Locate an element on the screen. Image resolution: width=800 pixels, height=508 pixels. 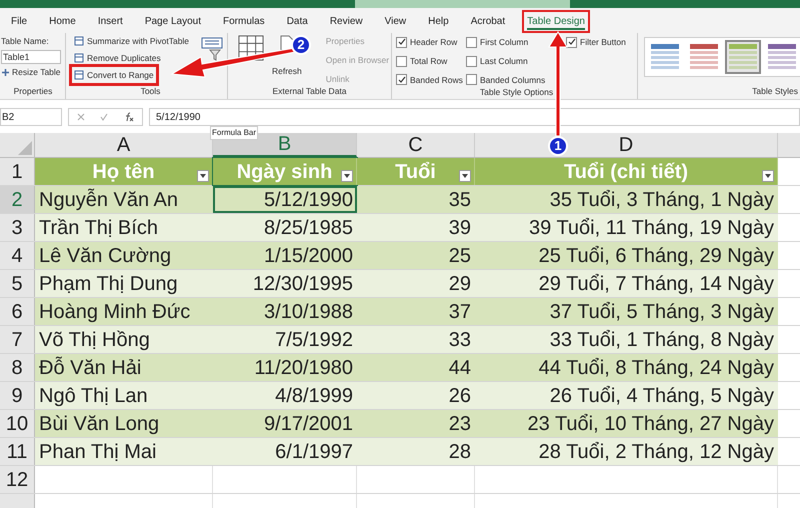
option-label: Banded Rows is located at coordinates (436, 80).